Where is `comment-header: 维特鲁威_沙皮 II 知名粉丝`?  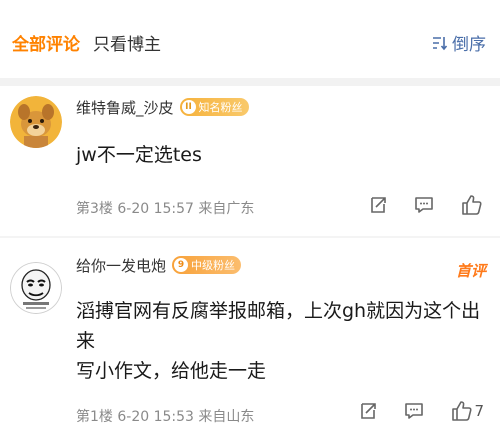
comment-header: 维特鲁威_沙皮 II 知名粉丝 is located at coordinates (162, 107).